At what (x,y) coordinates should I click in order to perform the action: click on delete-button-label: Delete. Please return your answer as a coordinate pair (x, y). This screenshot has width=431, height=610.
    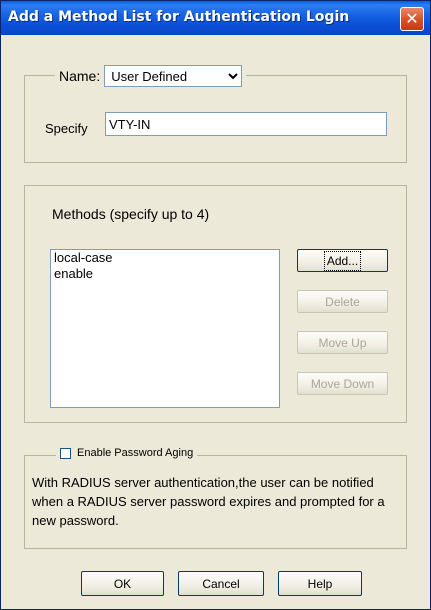
    Looking at the image, I should click on (342, 301).